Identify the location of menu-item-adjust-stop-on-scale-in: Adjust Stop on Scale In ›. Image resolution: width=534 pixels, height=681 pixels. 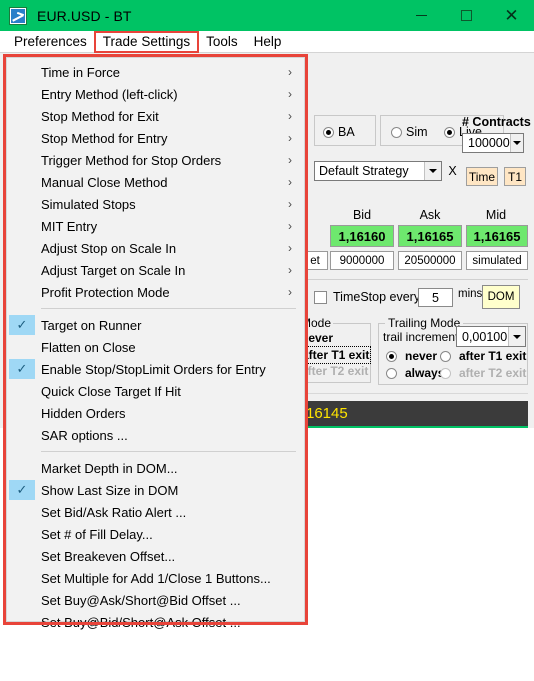
(155, 248).